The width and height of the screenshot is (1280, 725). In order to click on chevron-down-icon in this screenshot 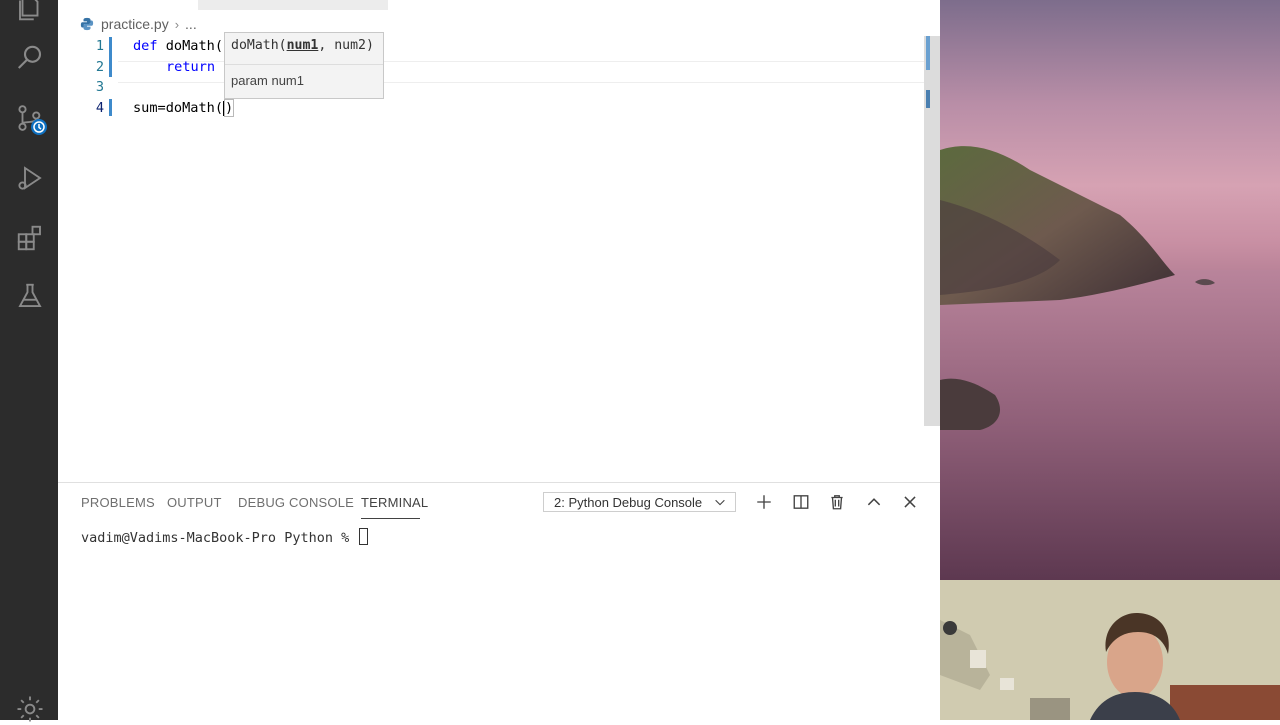, I will do `click(720, 502)`.